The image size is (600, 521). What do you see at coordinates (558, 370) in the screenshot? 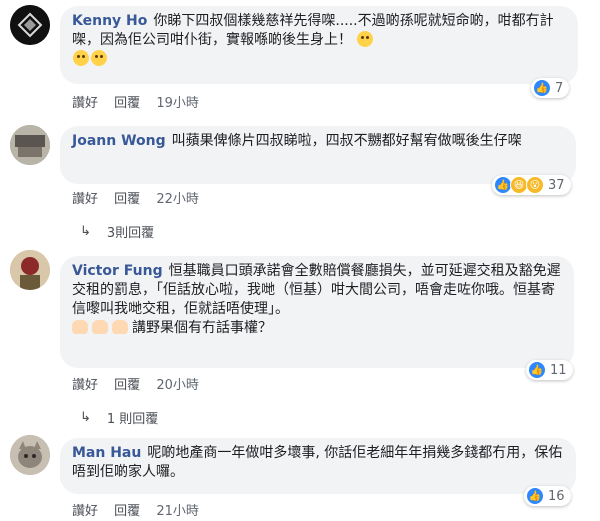
I see `reaction-count: 11` at bounding box center [558, 370].